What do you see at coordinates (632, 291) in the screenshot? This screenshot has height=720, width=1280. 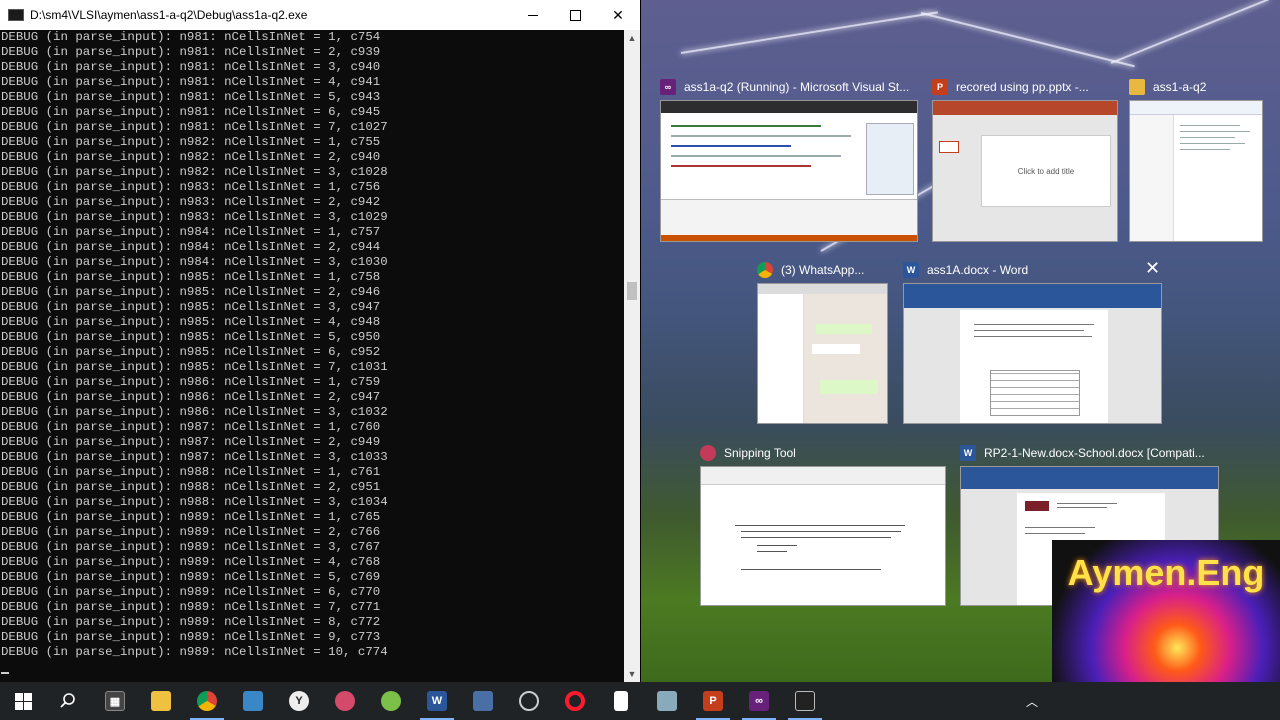 I see `scroll-thumb` at bounding box center [632, 291].